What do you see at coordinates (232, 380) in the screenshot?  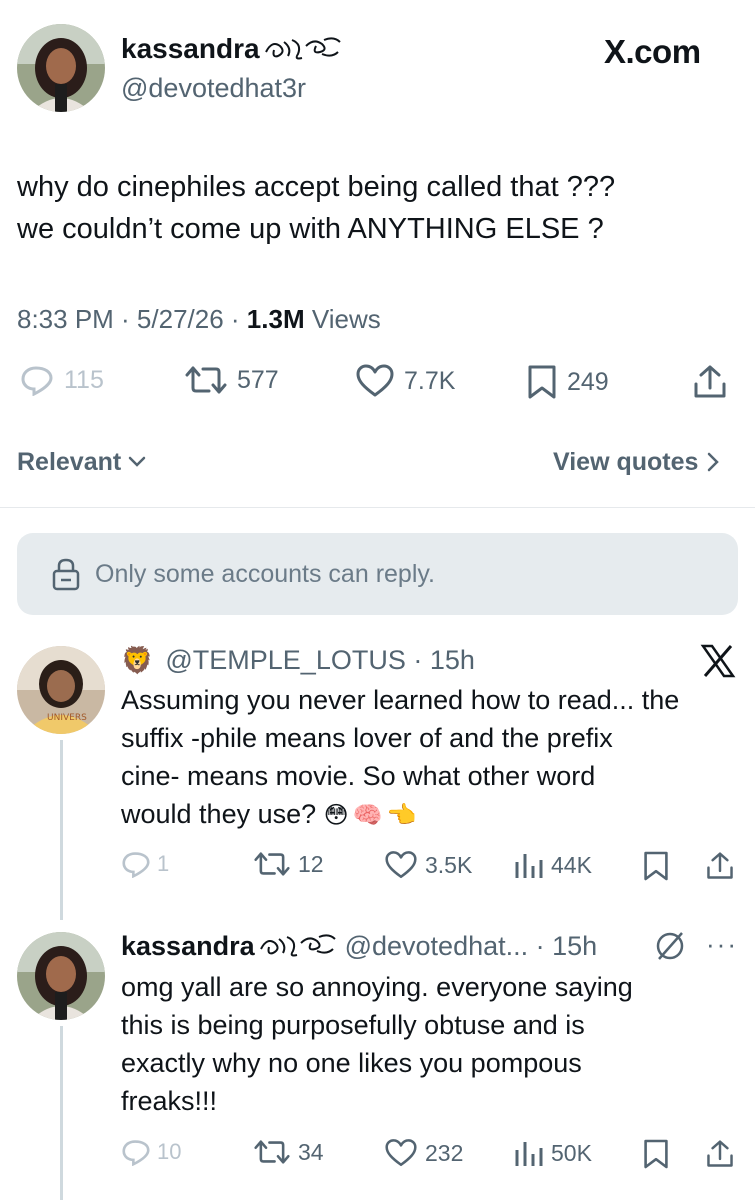 I see `retweet-button: 577` at bounding box center [232, 380].